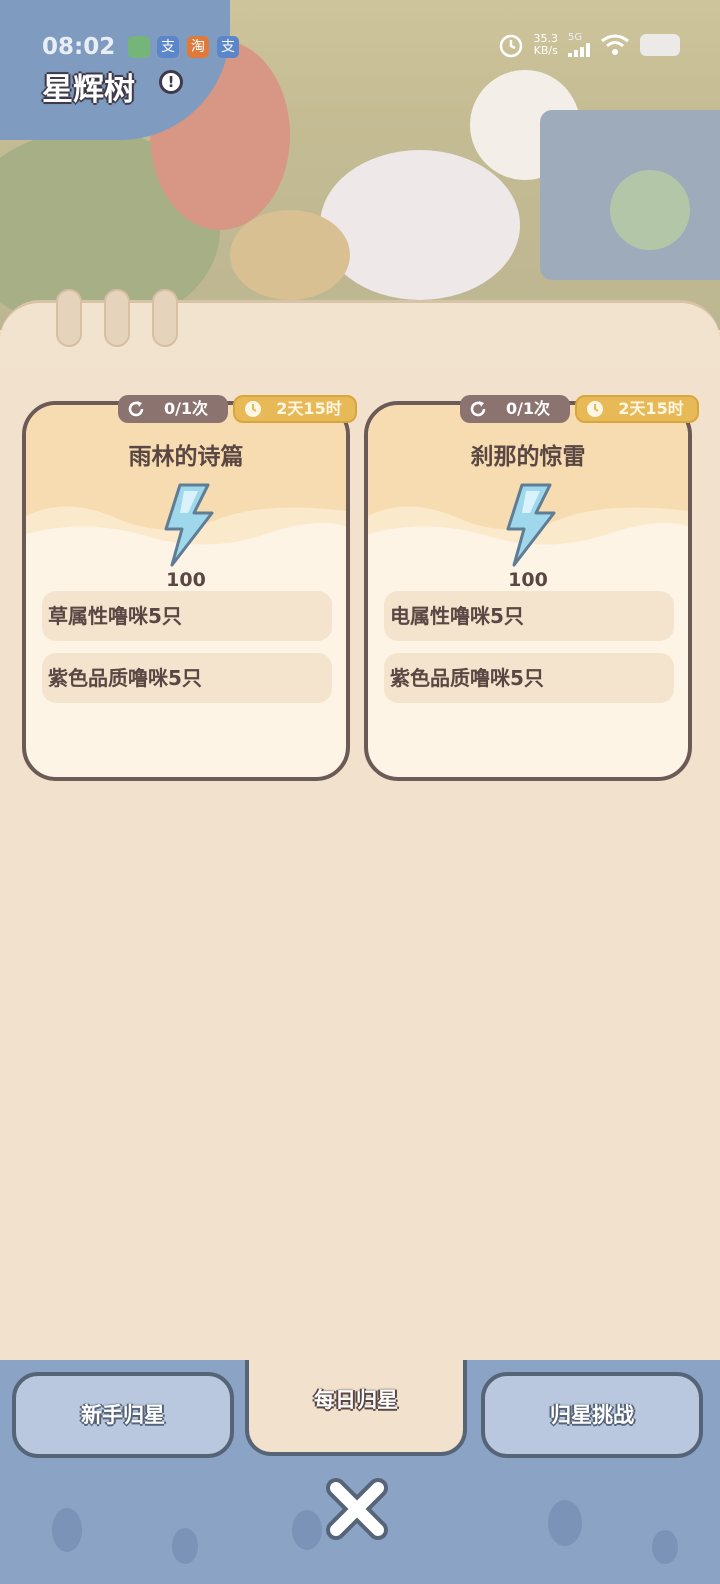  I want to click on network-speed: 35.3 KB/s, so click(546, 45).